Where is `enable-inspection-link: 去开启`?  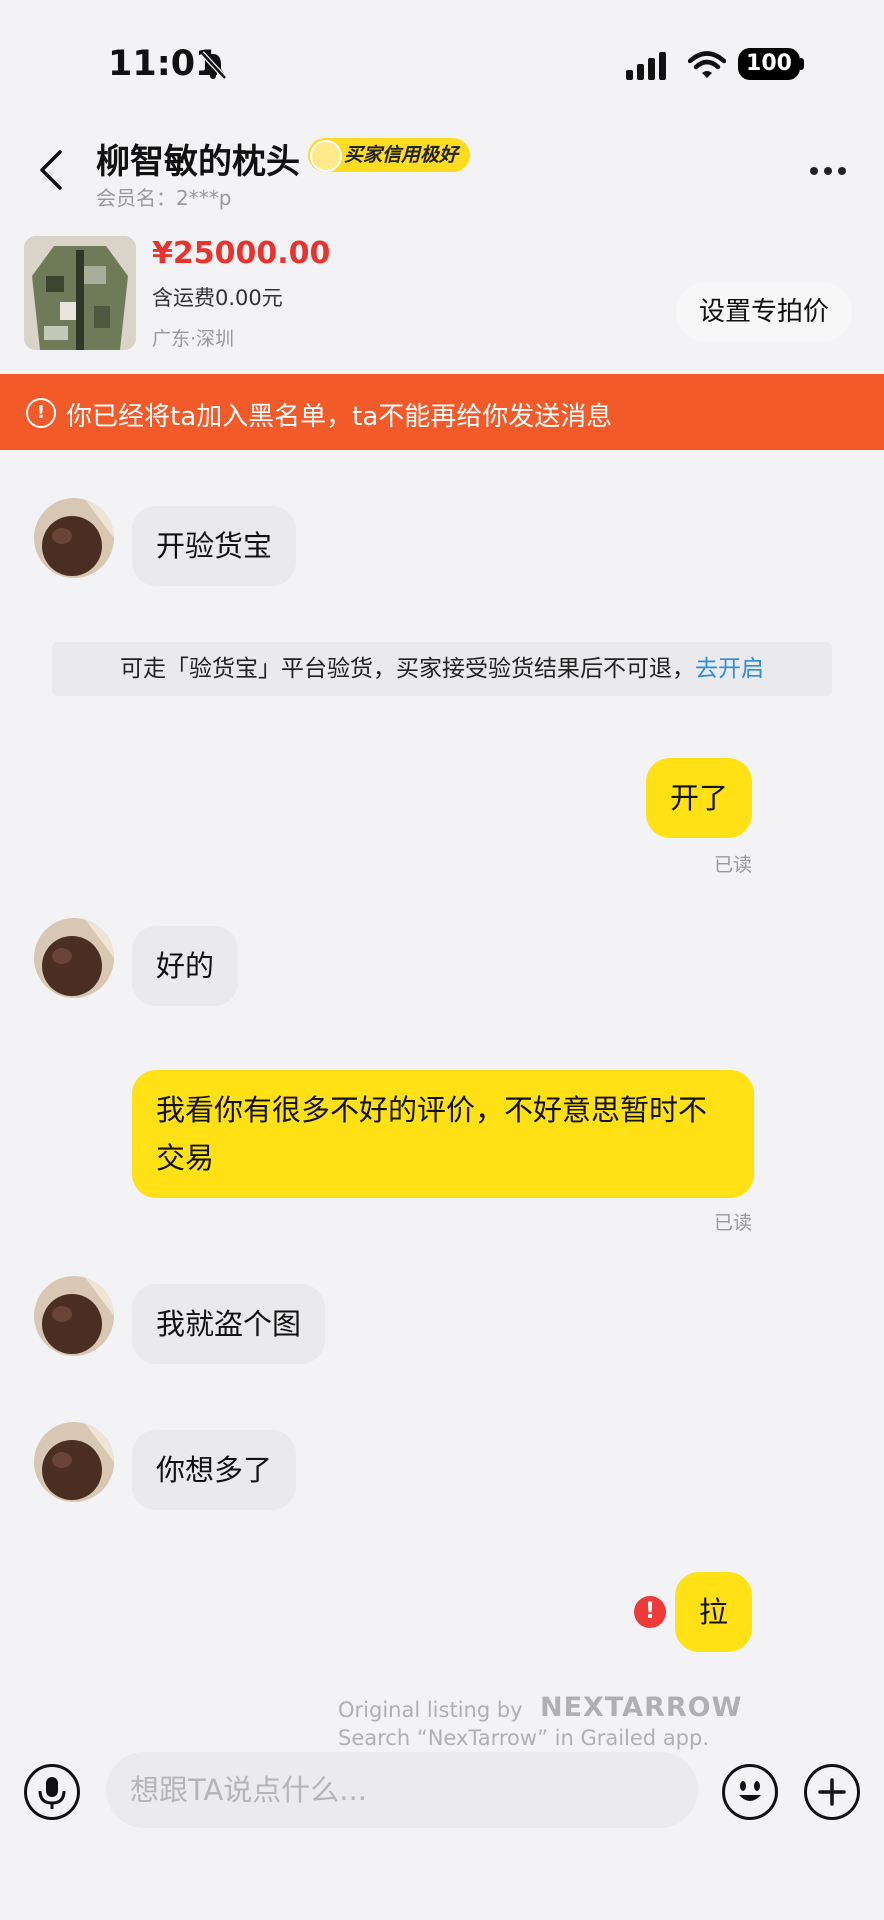
enable-inspection-link: 去开启 is located at coordinates (729, 669).